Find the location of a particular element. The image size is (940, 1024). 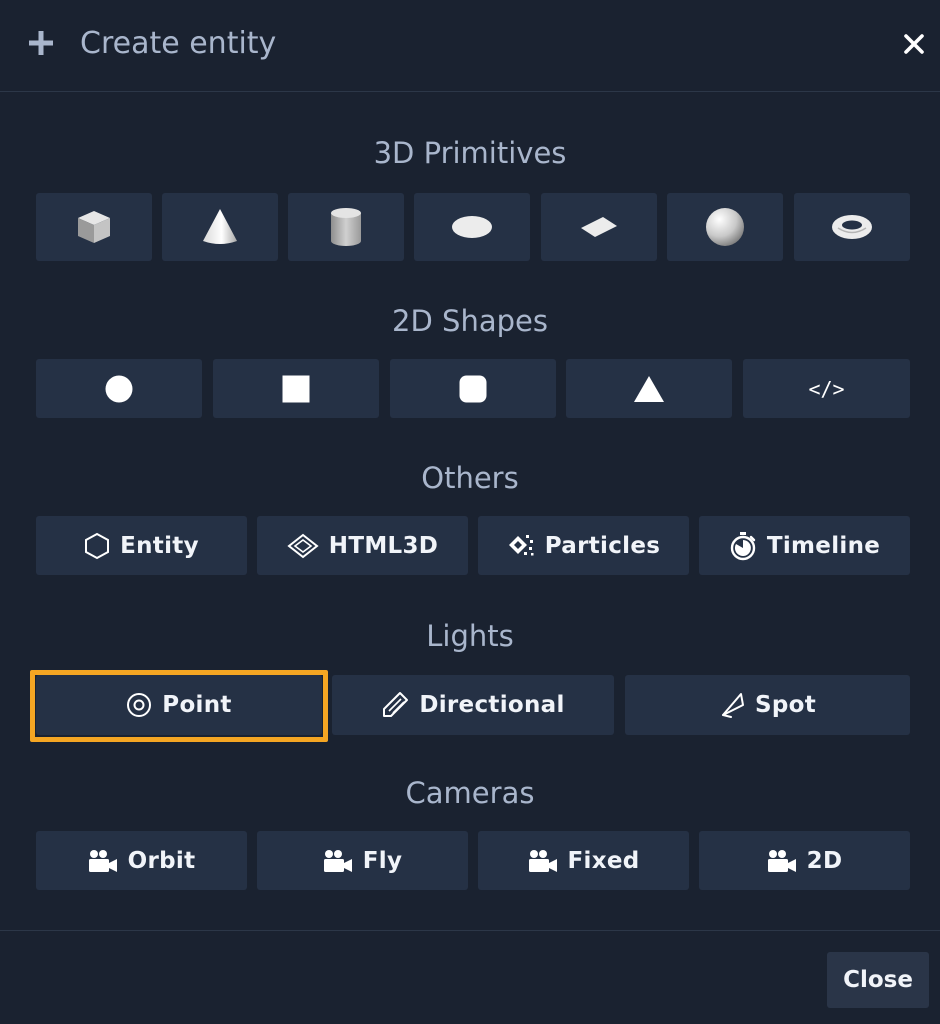

primitive-sphere-button is located at coordinates (725, 227).